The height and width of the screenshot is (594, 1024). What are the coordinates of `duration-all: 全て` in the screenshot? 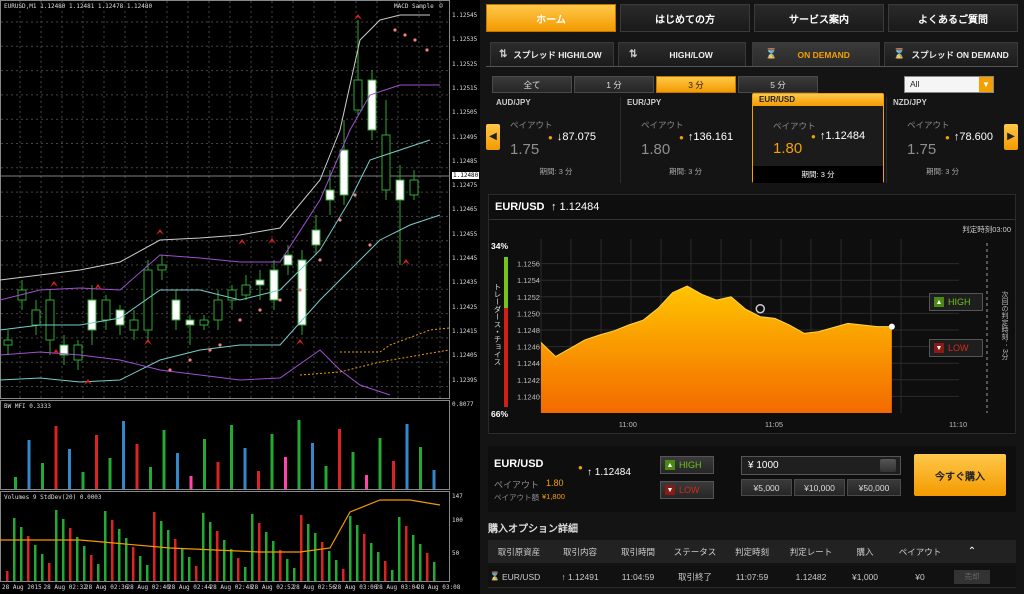 It's located at (532, 84).